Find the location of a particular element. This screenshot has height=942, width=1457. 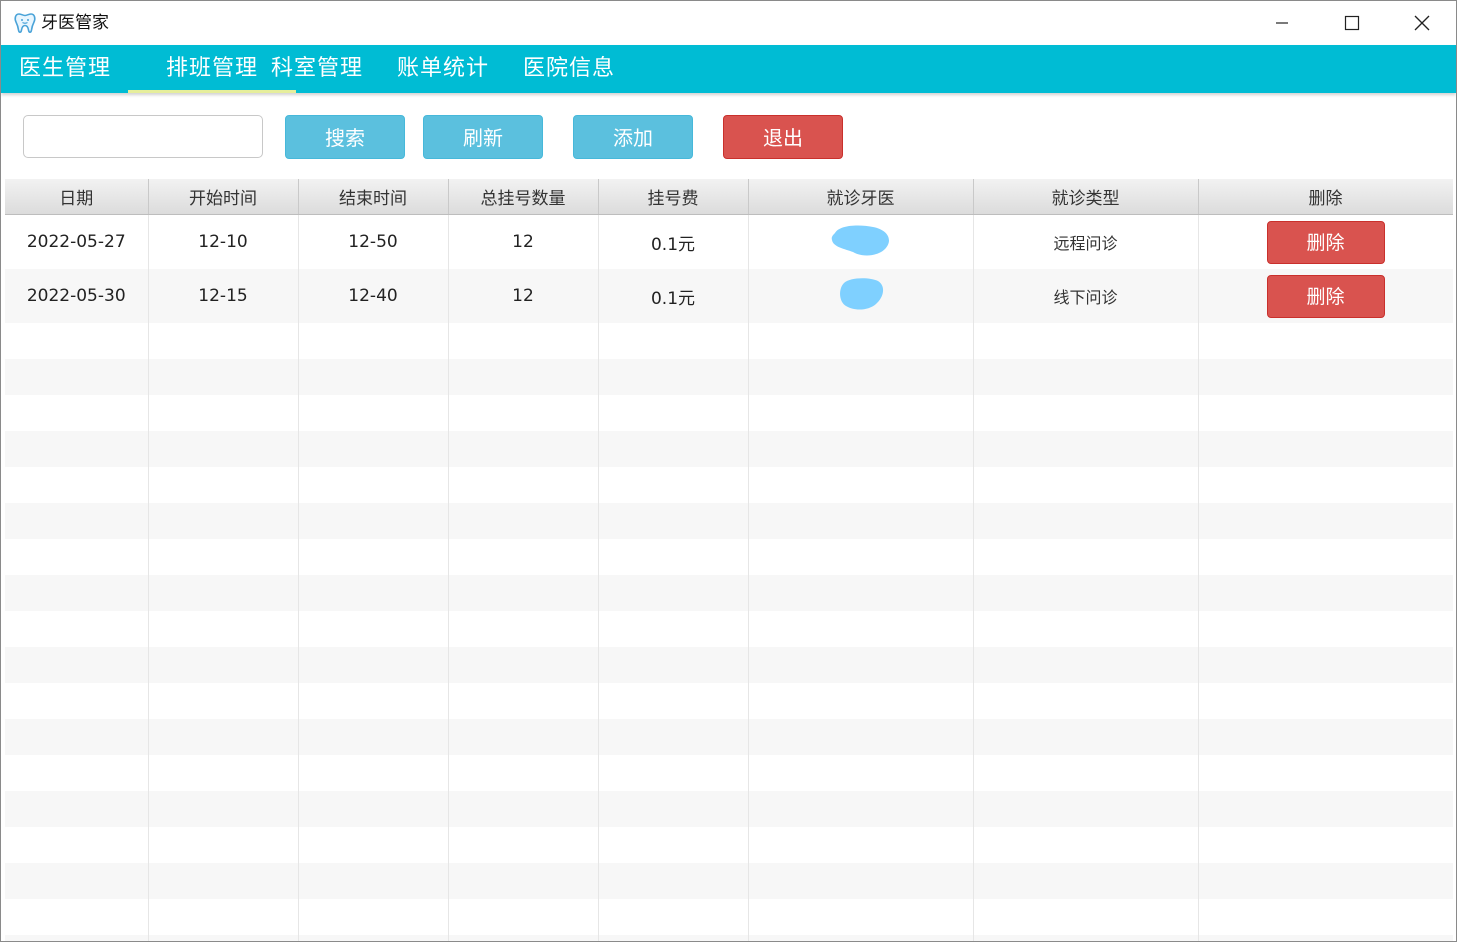

close-icon is located at coordinates (1422, 23).